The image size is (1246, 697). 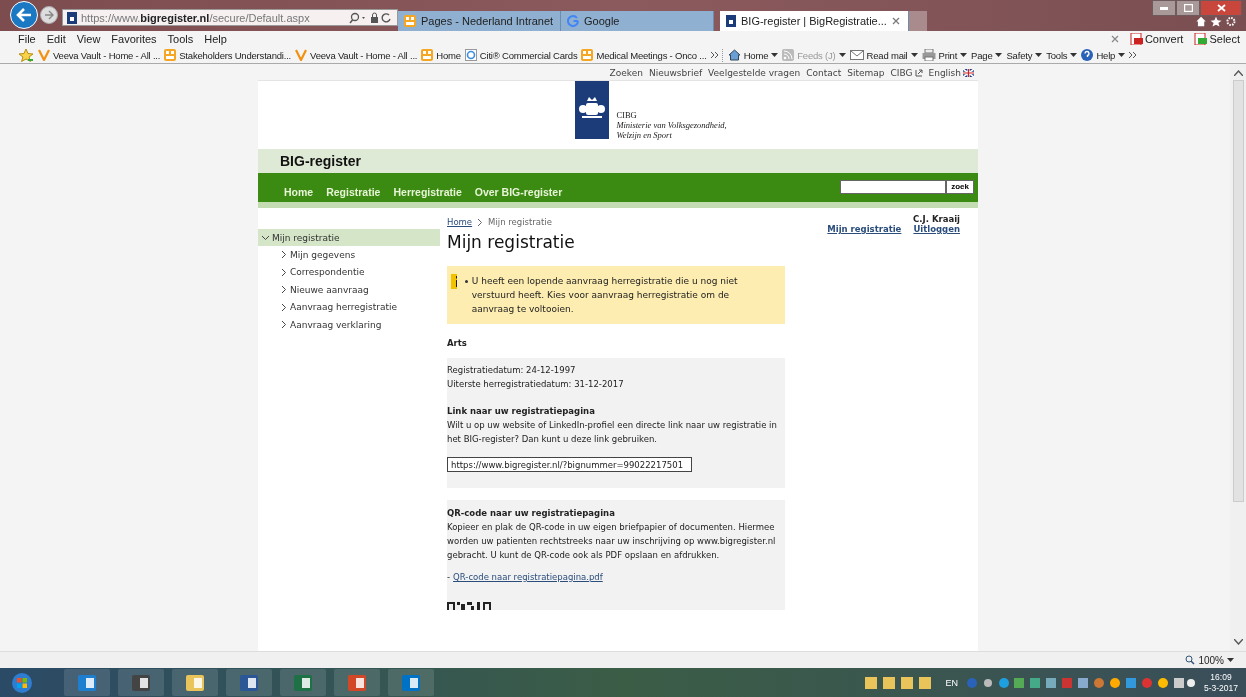 What do you see at coordinates (1024, 55) in the screenshot?
I see `command-button: Safety` at bounding box center [1024, 55].